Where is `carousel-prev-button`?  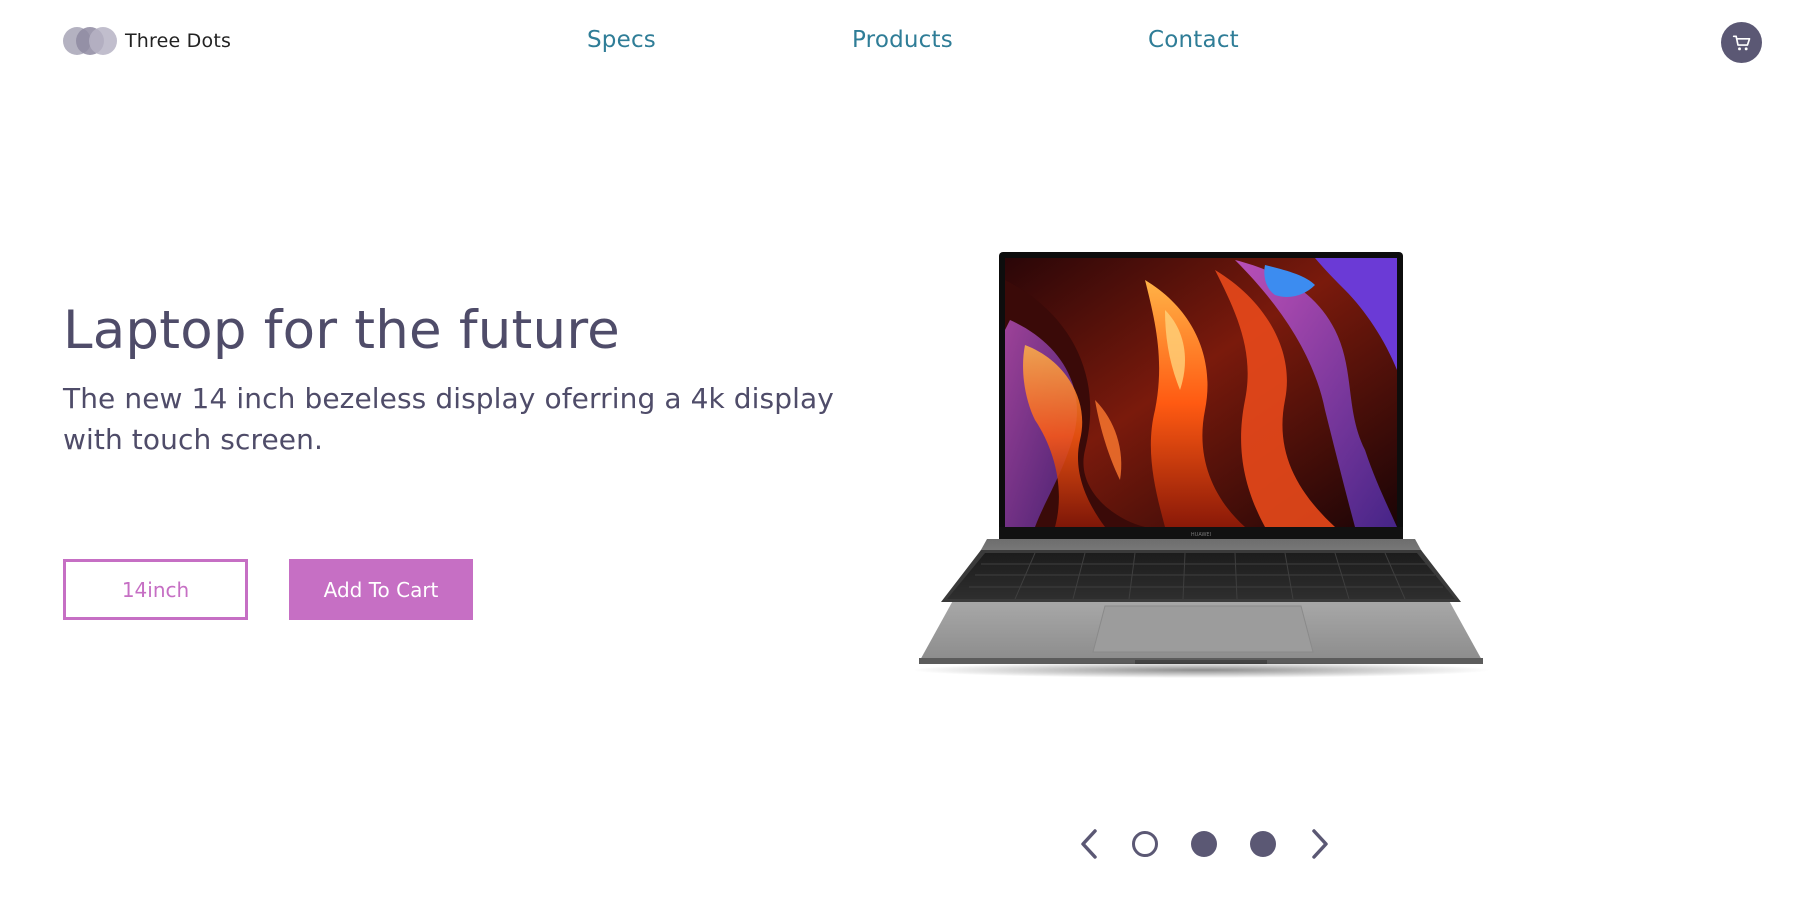 carousel-prev-button is located at coordinates (1089, 844).